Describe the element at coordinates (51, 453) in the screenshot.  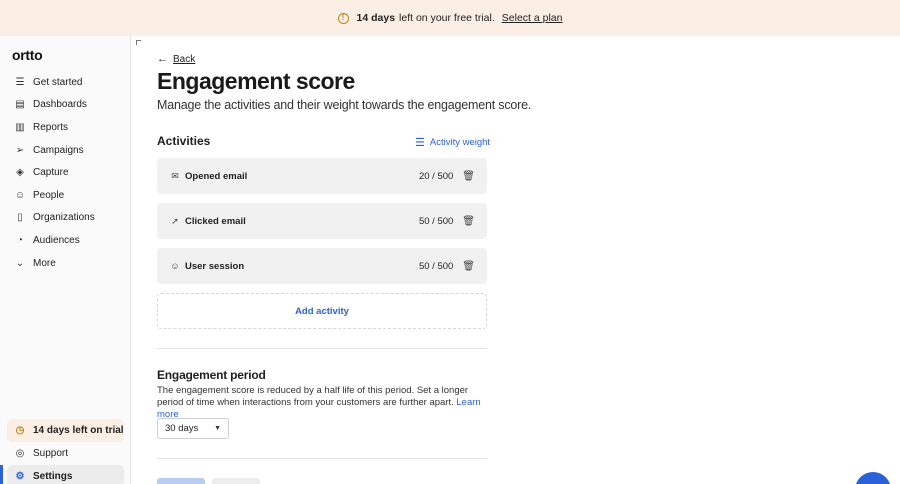
I see `sidebar-item-label: Support` at that location.